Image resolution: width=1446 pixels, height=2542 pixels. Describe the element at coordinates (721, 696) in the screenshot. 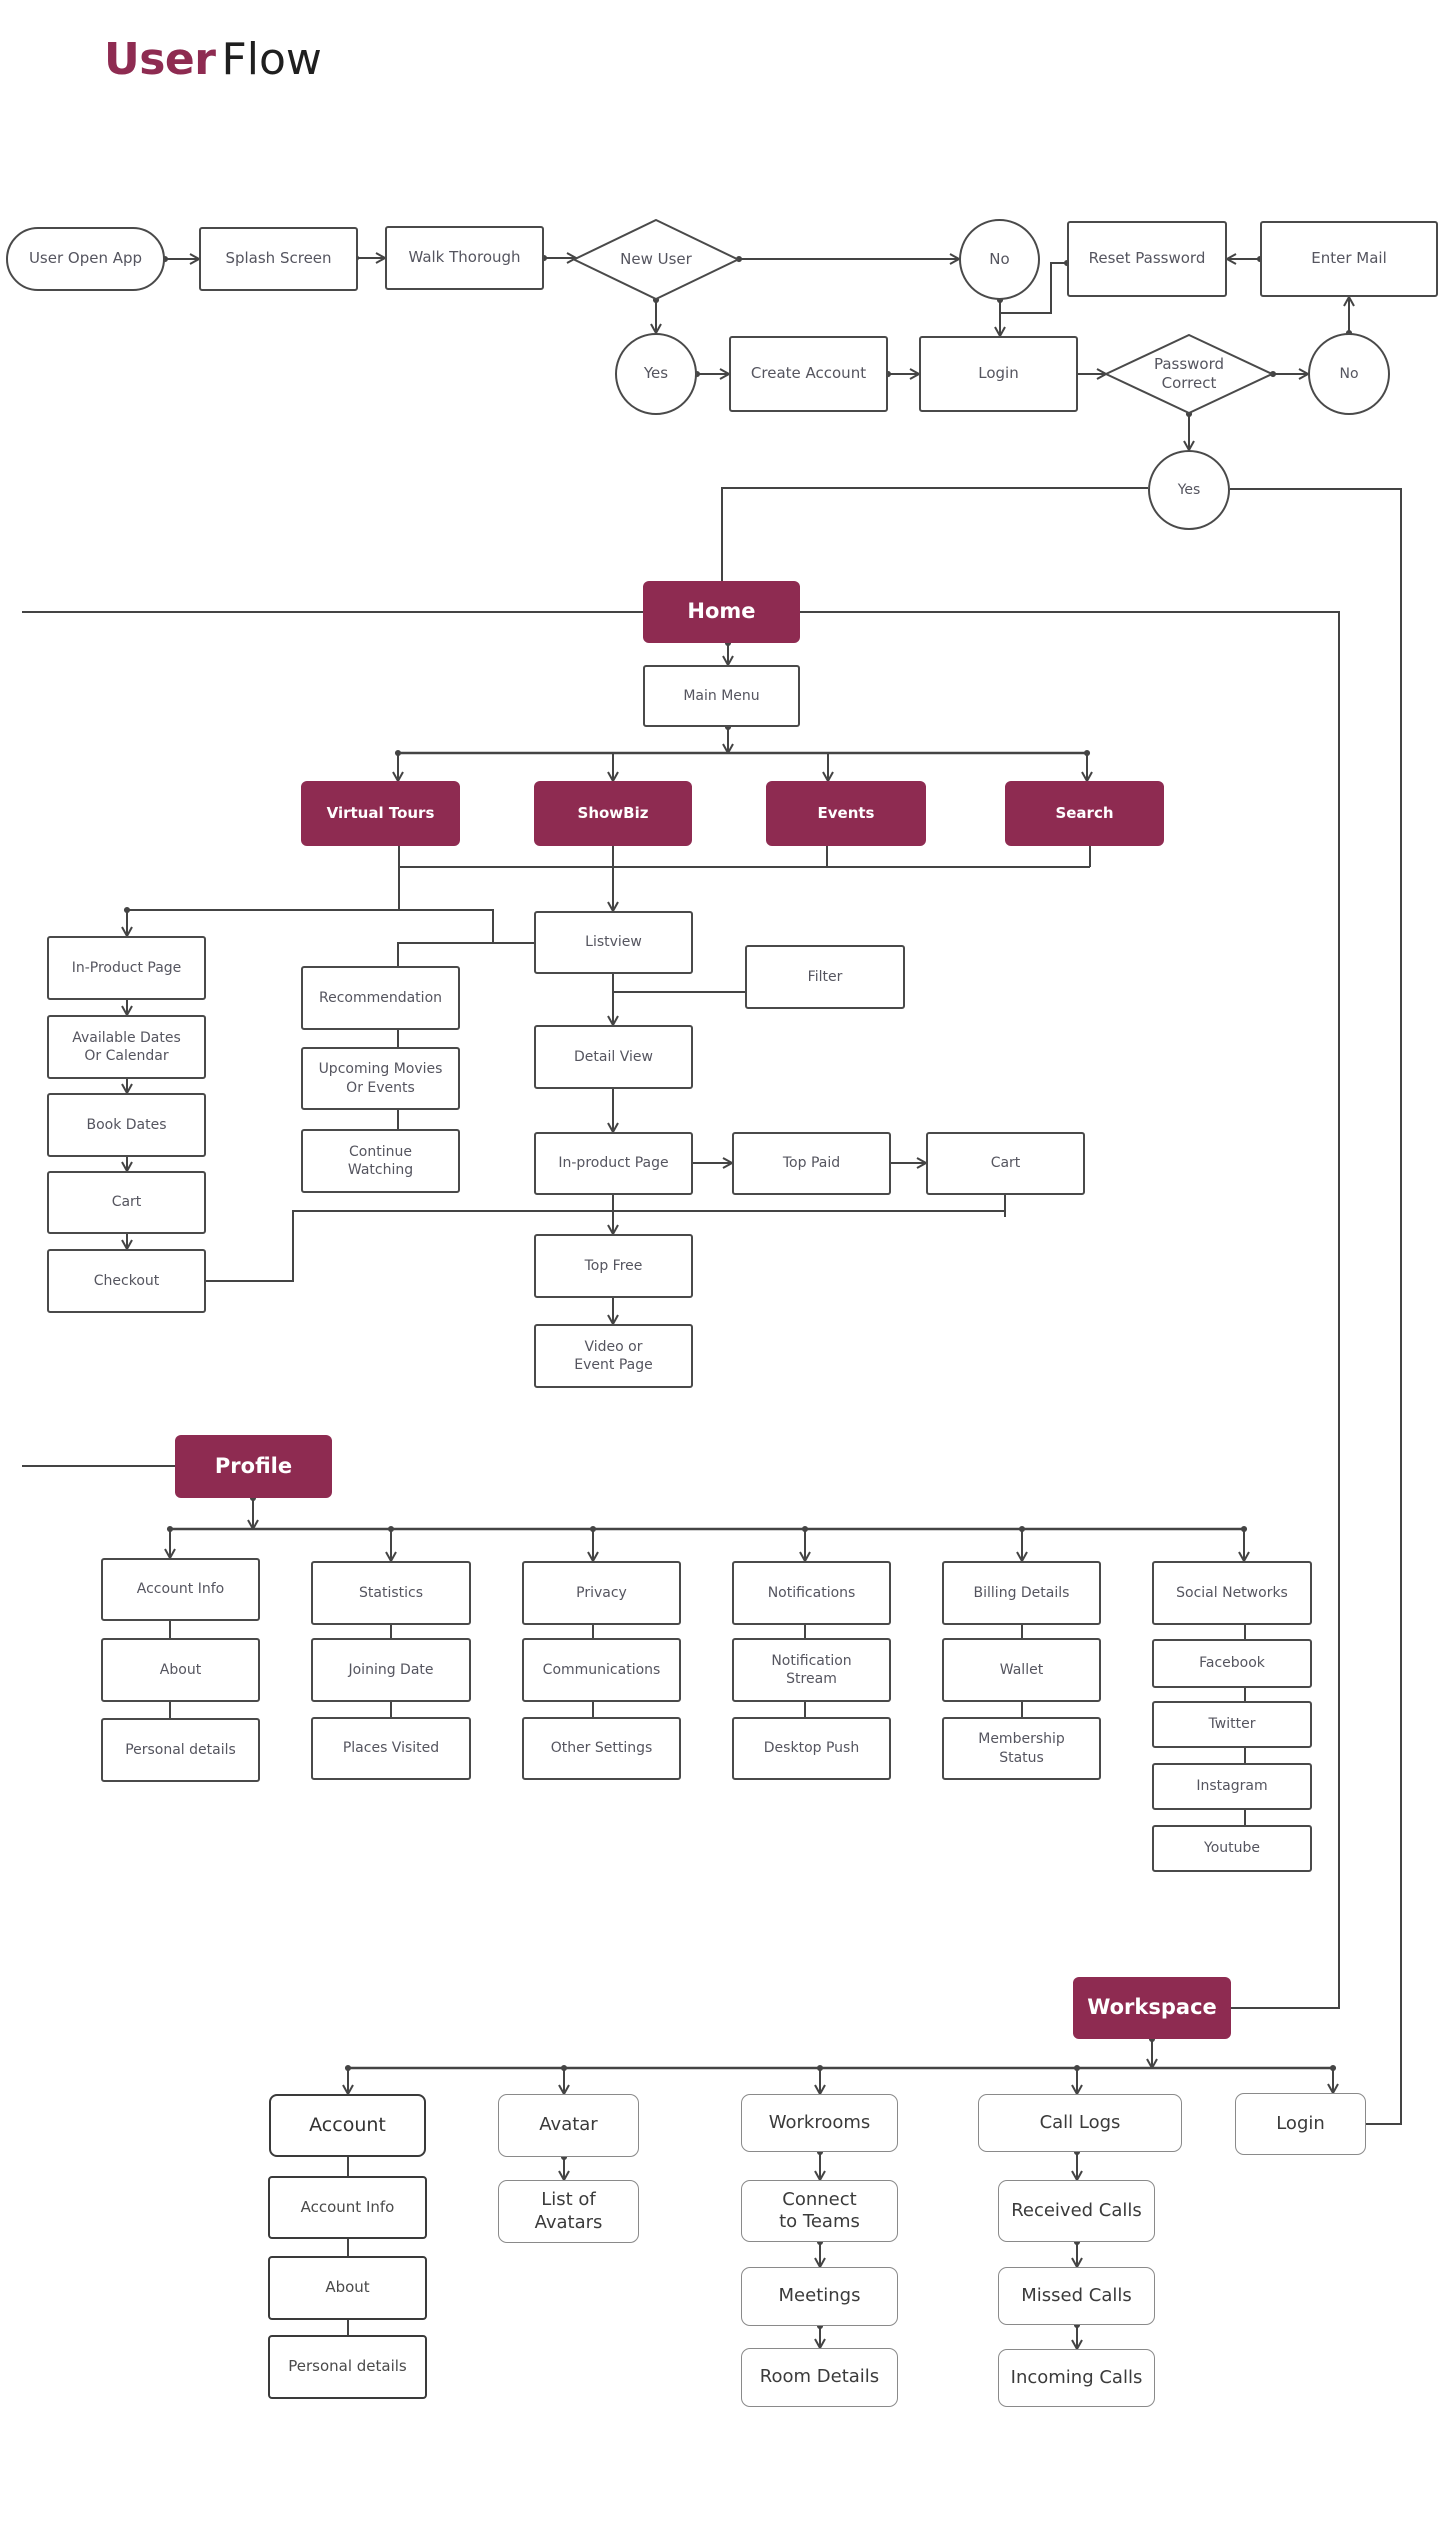

I see `node-main-menu: Main Menu` at that location.